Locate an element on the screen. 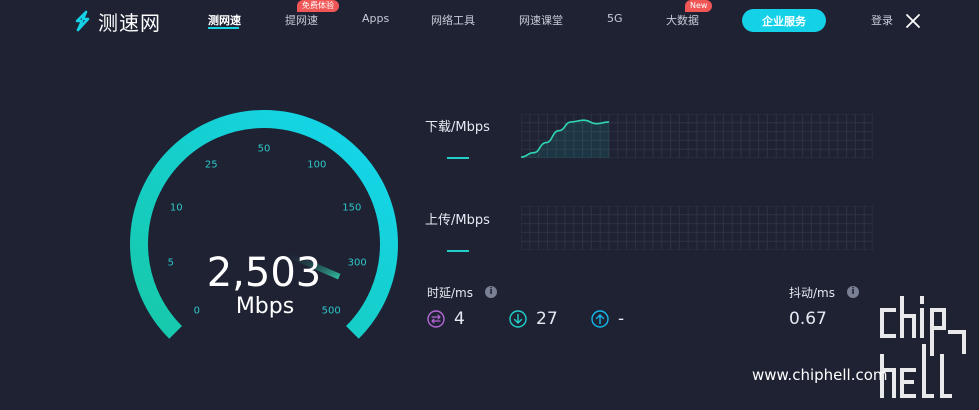 The height and width of the screenshot is (410, 979). enterprise-service-button: 企业服务 is located at coordinates (784, 20).